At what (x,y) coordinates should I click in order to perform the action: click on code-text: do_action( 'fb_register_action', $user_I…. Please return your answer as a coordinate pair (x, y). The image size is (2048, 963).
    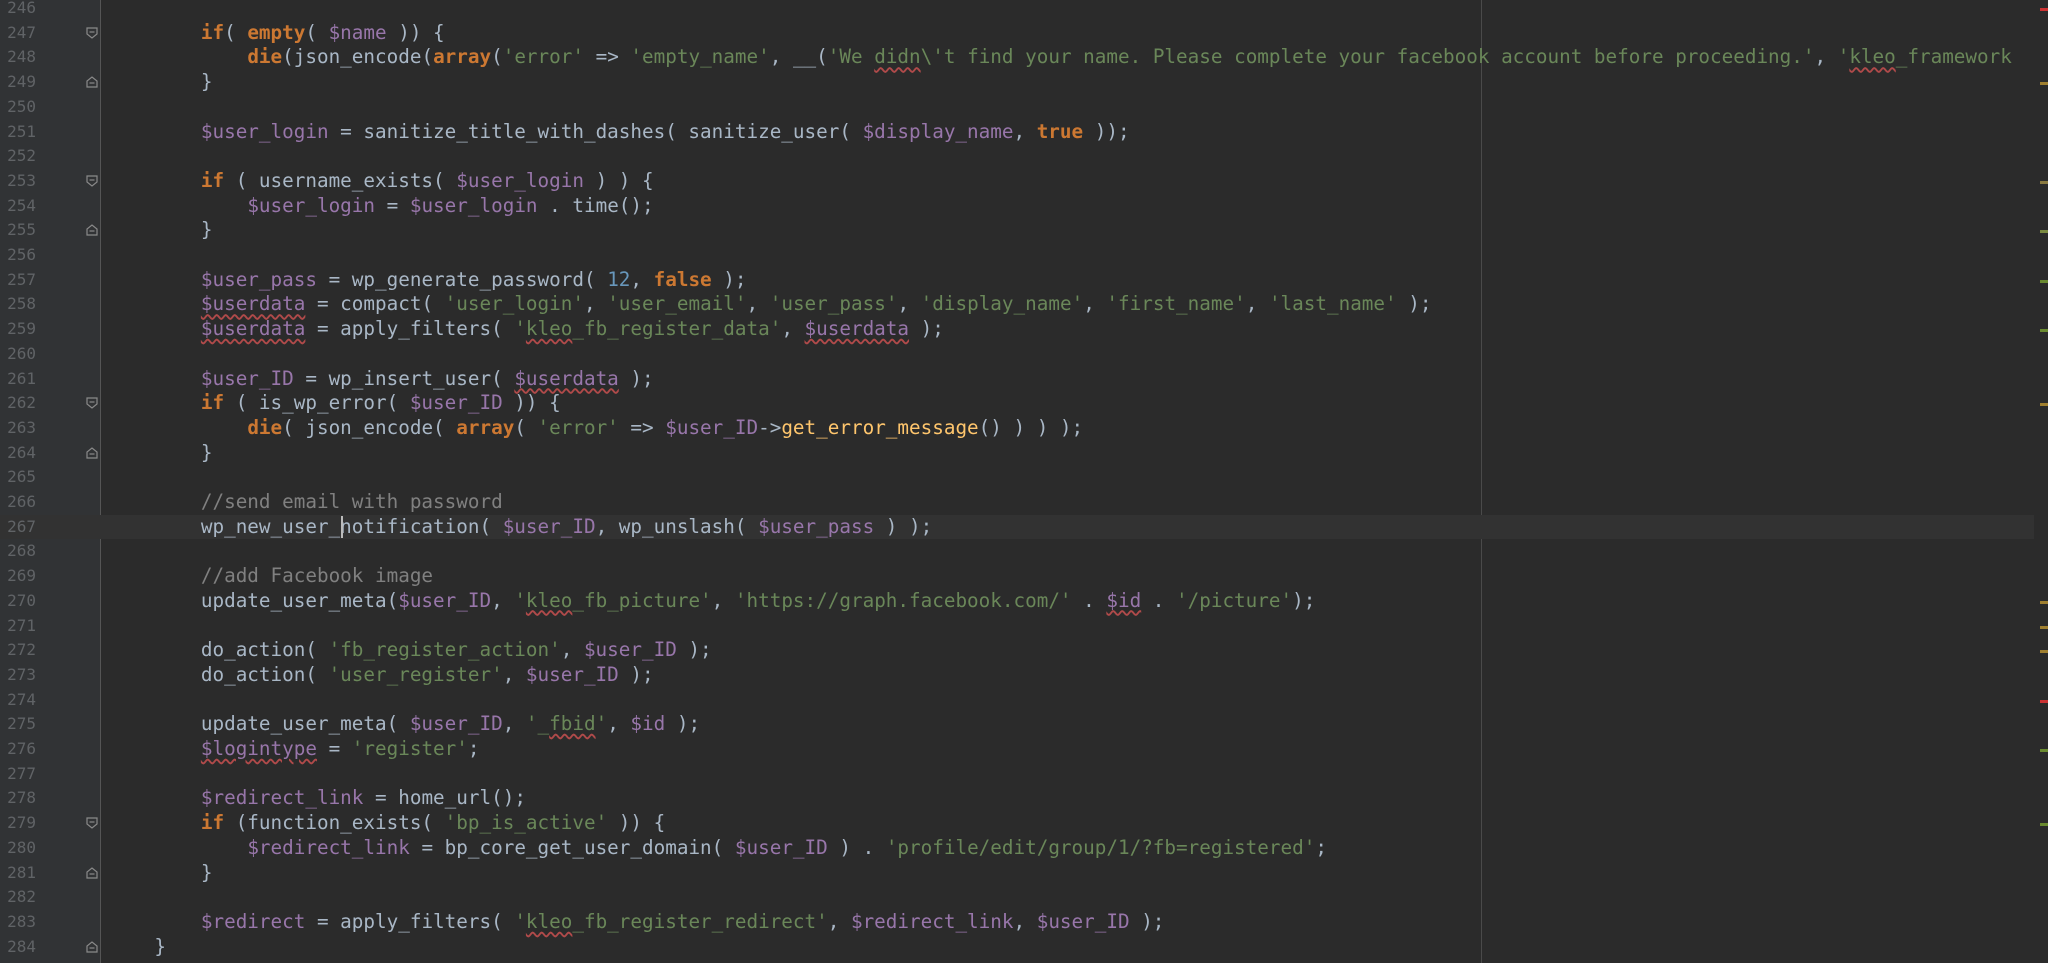
    Looking at the image, I should click on (410, 650).